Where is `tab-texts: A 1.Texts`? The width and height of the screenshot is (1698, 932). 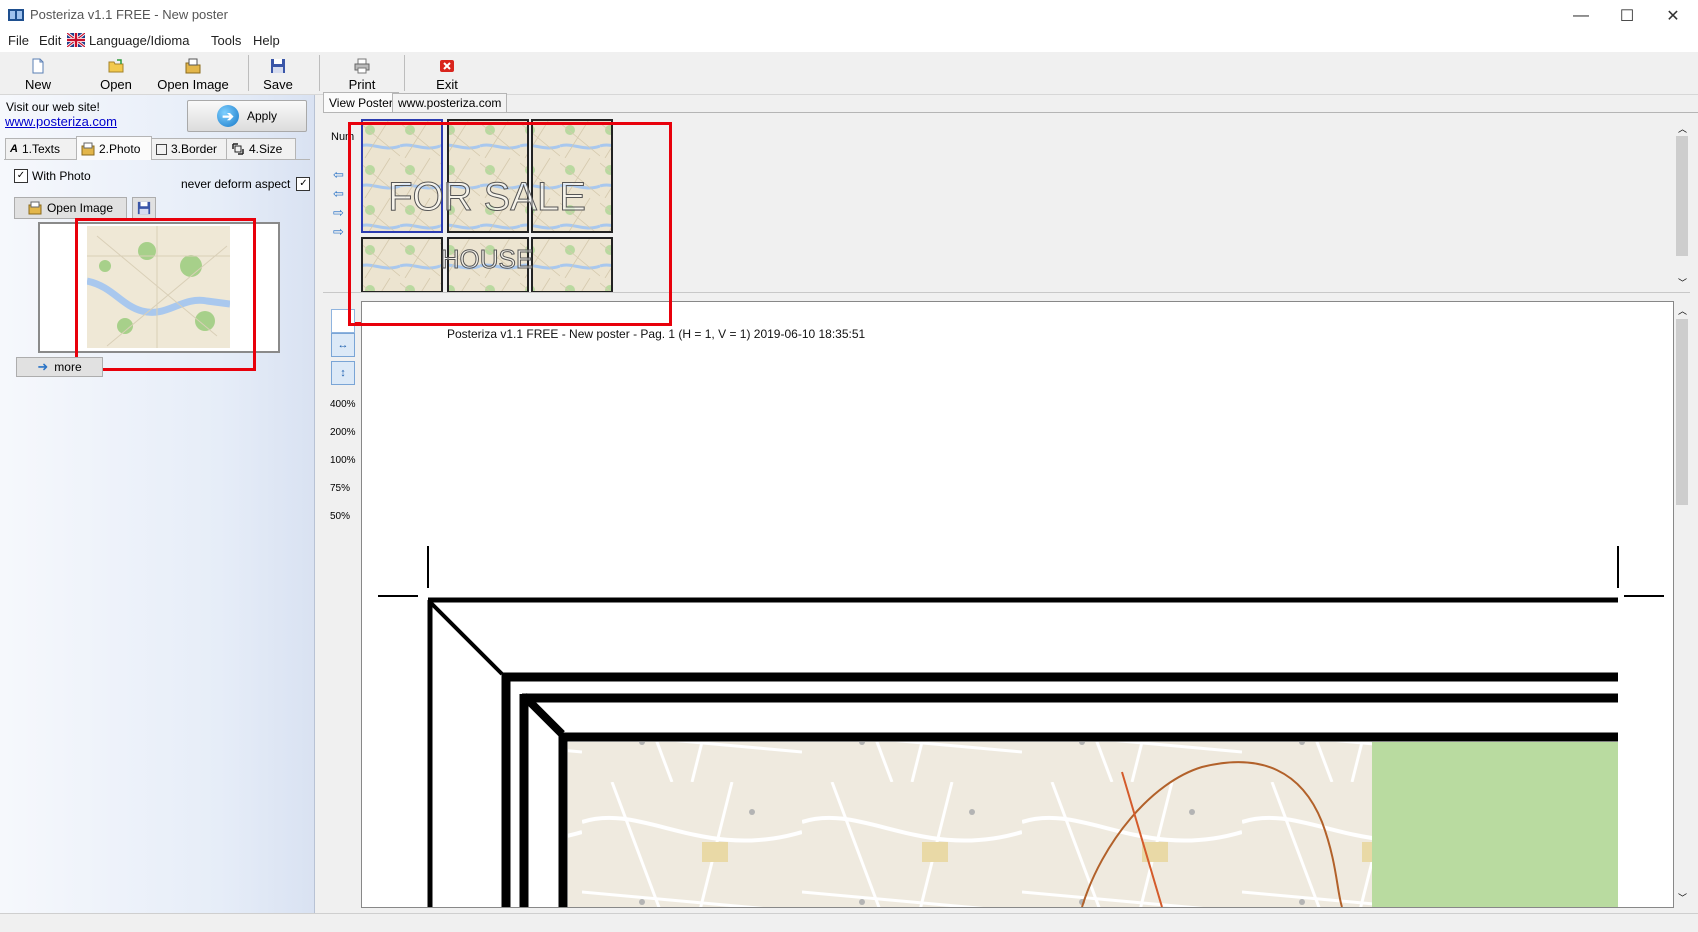 tab-texts: A 1.Texts is located at coordinates (41, 148).